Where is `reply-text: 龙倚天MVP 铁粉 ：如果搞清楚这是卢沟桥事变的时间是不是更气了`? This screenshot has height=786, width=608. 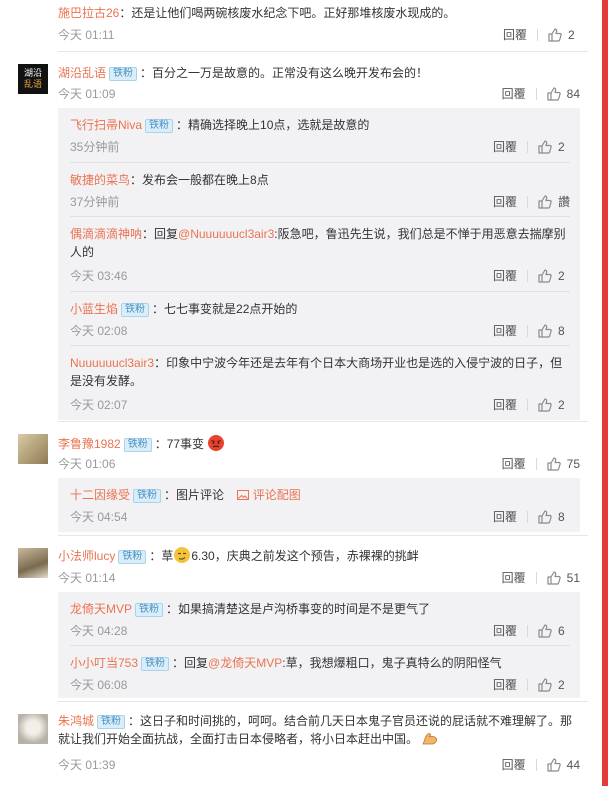
reply-text: 龙倚天MVP 铁粉 ：如果搞清楚这是卢沟桥事变的时间是不是更气了 is located at coordinates (320, 609).